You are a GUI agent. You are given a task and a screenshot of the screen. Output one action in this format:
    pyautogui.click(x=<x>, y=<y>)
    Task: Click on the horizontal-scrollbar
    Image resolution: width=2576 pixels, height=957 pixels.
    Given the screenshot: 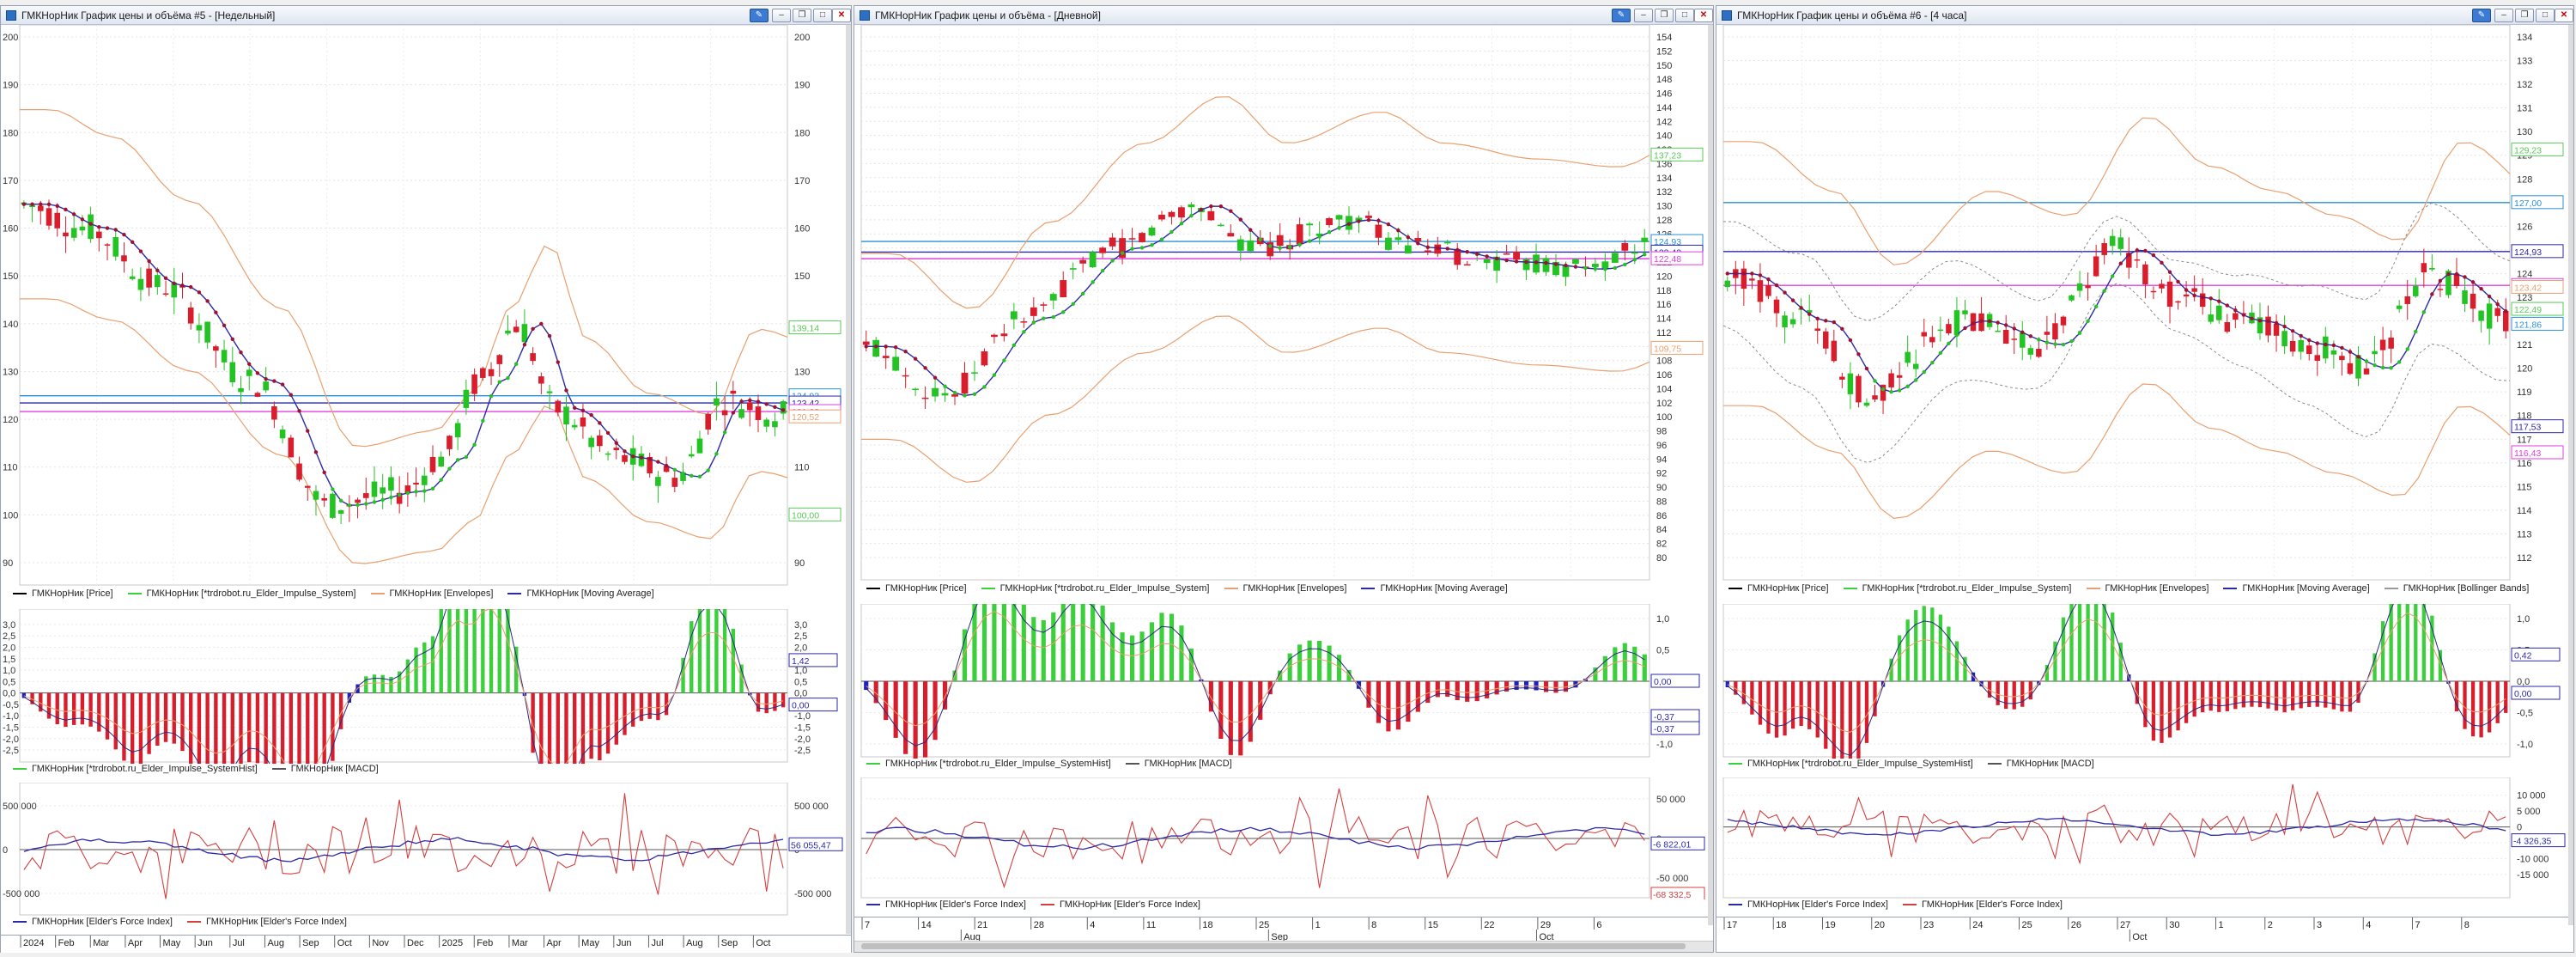 What is the action you would take?
    pyautogui.click(x=1283, y=946)
    